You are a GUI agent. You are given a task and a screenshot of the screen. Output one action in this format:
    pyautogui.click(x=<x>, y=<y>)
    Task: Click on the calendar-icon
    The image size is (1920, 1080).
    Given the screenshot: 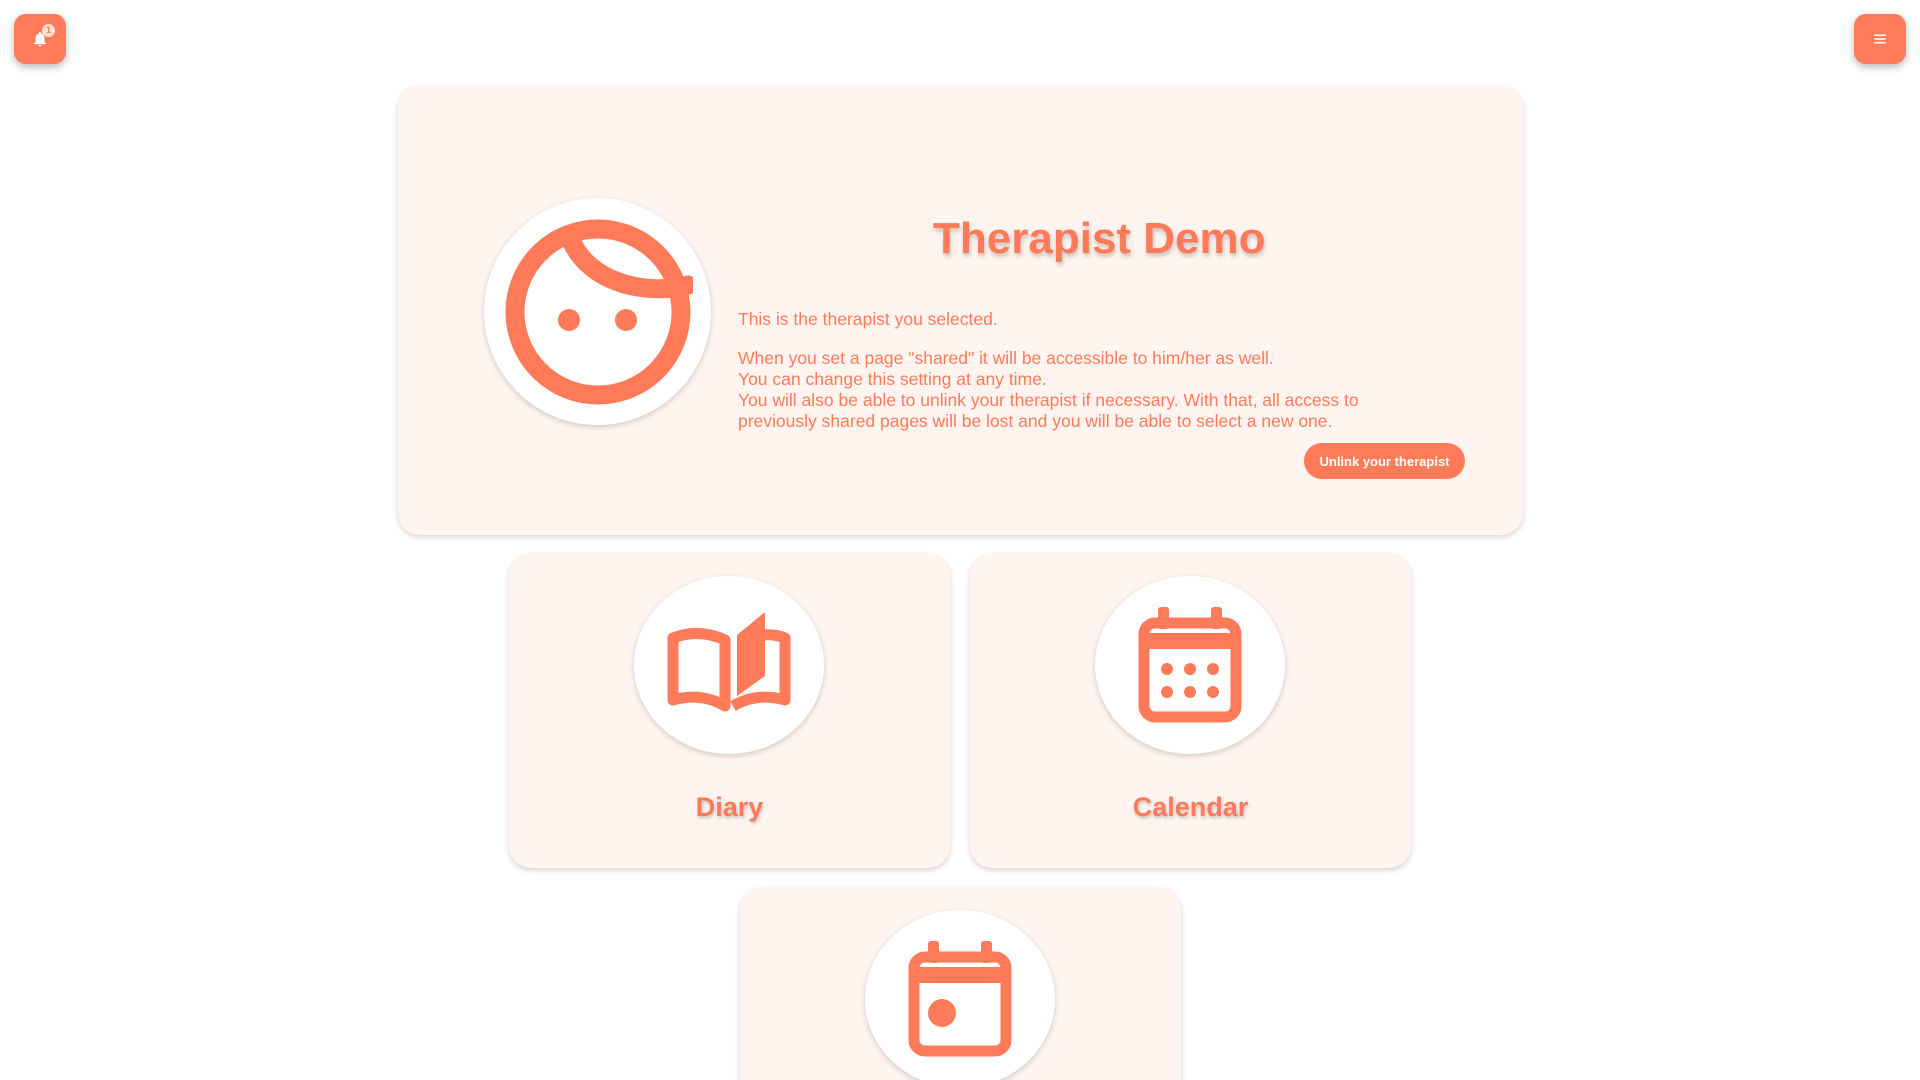 What is the action you would take?
    pyautogui.click(x=1190, y=665)
    